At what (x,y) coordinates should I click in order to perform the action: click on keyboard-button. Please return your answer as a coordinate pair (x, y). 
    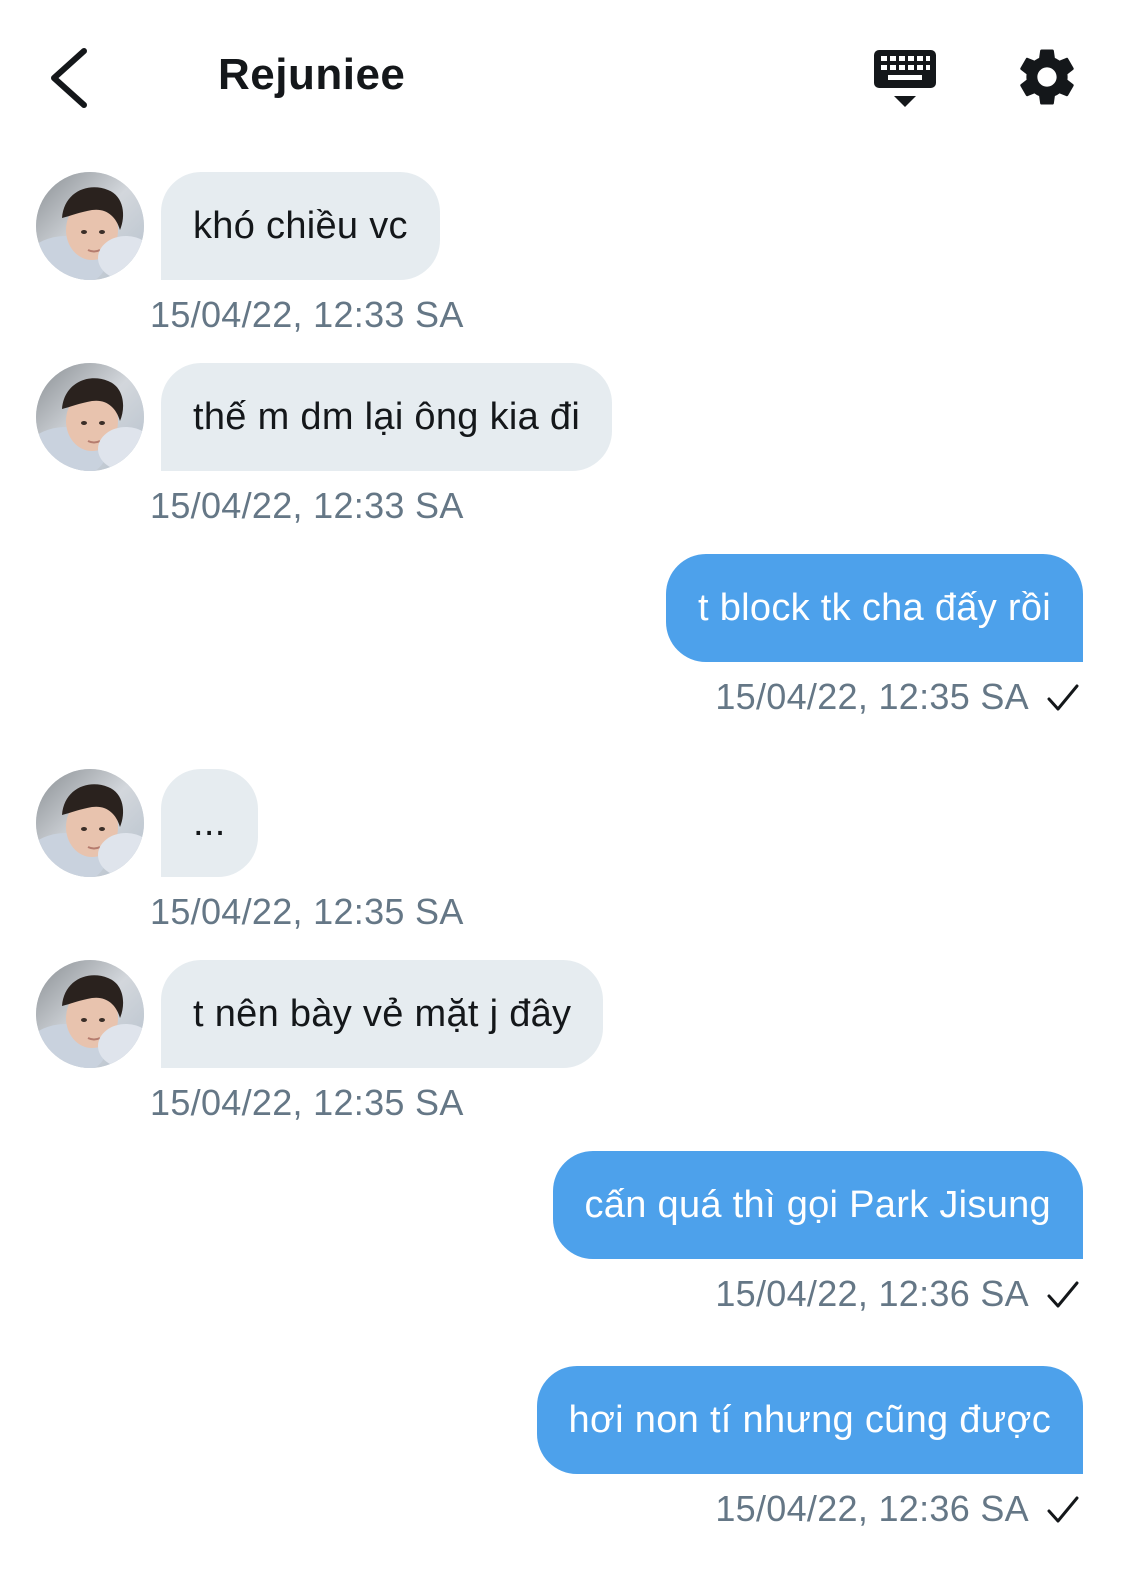
    Looking at the image, I should click on (905, 79).